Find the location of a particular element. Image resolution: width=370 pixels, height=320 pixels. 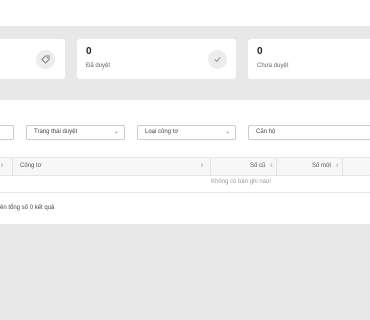

result-summary: ên tổng số 0 kết quả is located at coordinates (27, 208).